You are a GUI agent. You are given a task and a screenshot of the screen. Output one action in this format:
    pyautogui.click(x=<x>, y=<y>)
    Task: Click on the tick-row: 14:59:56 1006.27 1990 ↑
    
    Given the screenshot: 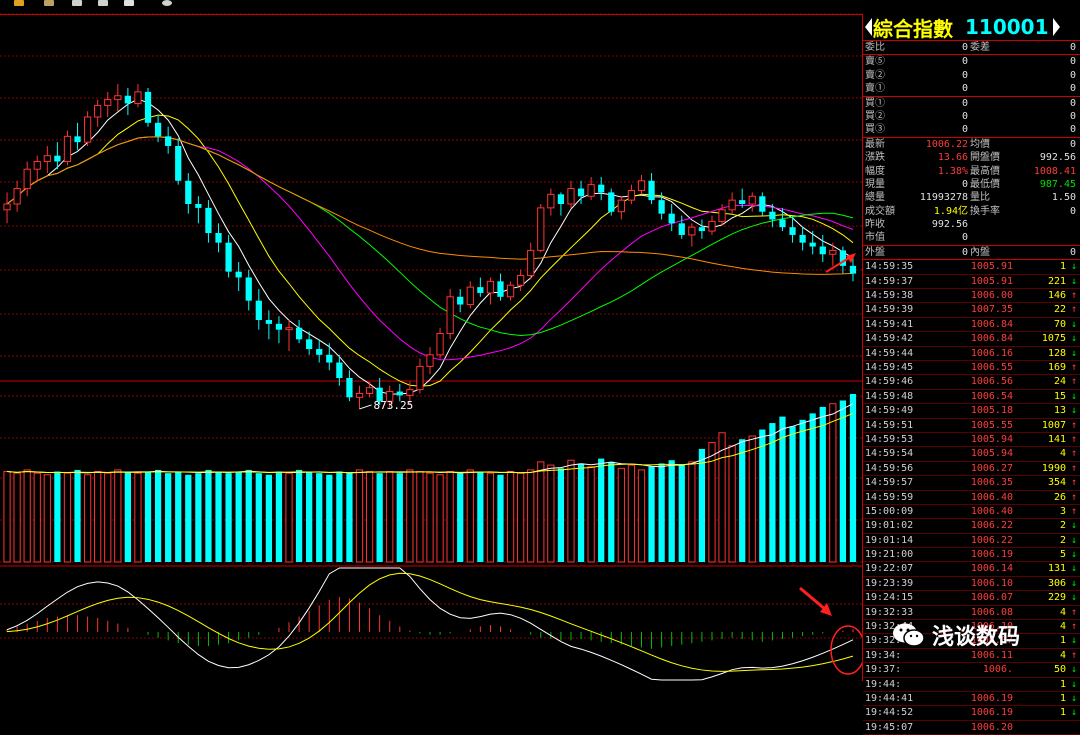 What is the action you would take?
    pyautogui.click(x=971, y=469)
    